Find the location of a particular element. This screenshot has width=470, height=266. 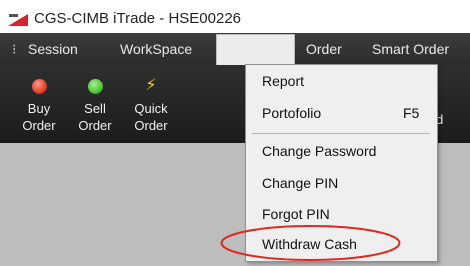

buy-order-button: Buy Order is located at coordinates (39, 104).